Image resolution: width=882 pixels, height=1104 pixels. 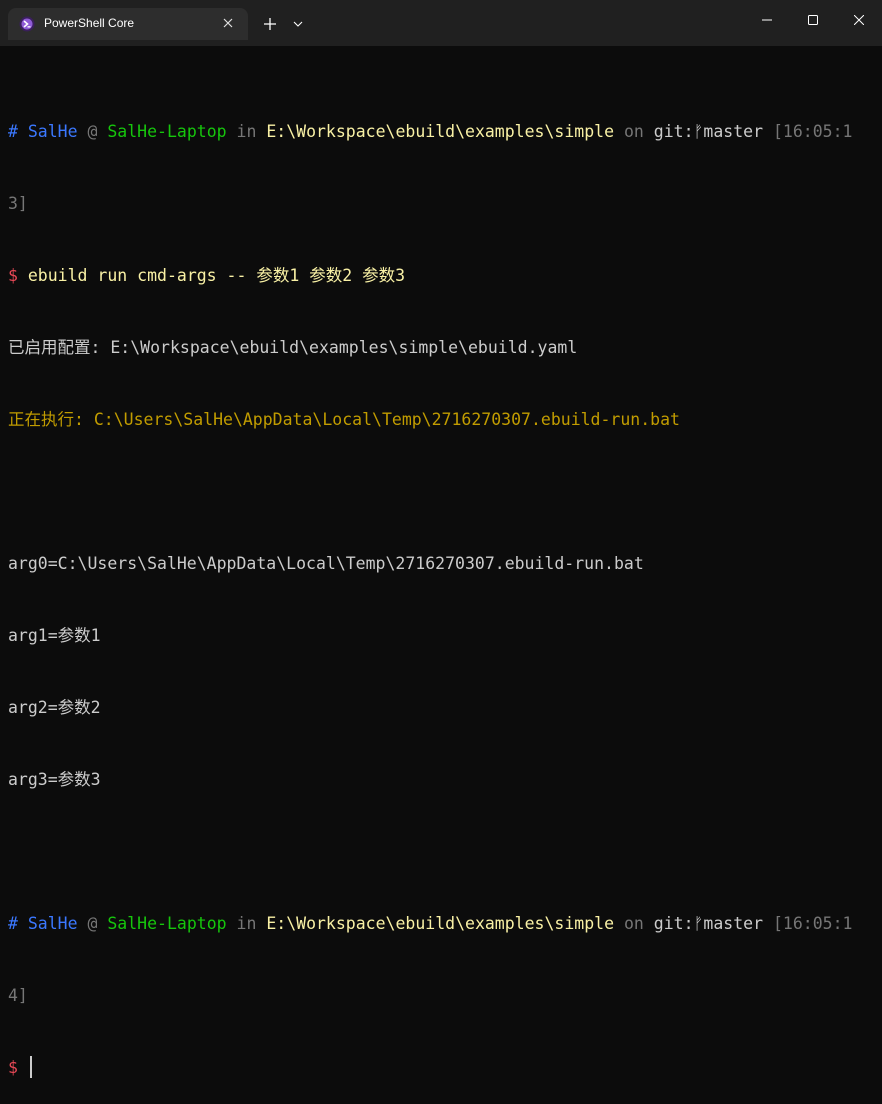 I want to click on output-line: arg1=参数1, so click(x=54, y=635).